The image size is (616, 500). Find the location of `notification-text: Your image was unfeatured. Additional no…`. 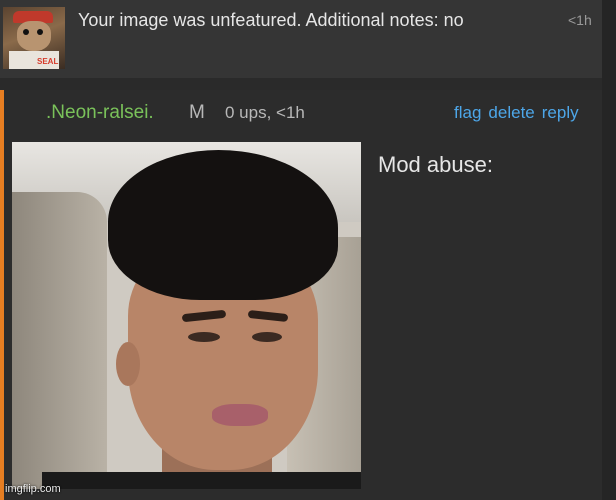

notification-text: Your image was unfeatured. Additional no… is located at coordinates (271, 20).